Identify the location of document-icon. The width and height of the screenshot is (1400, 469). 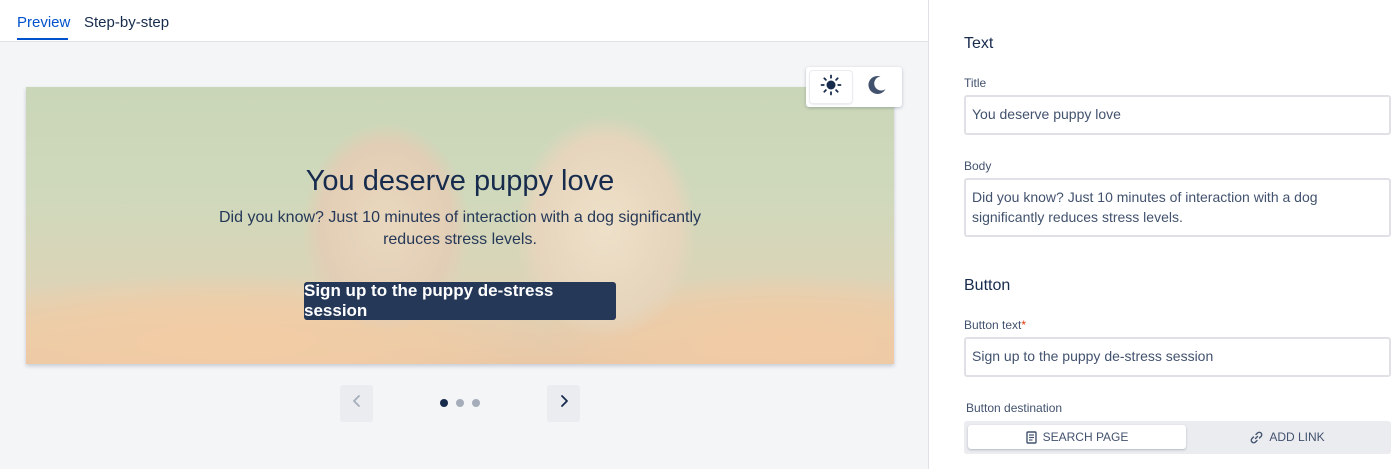
(1031, 437).